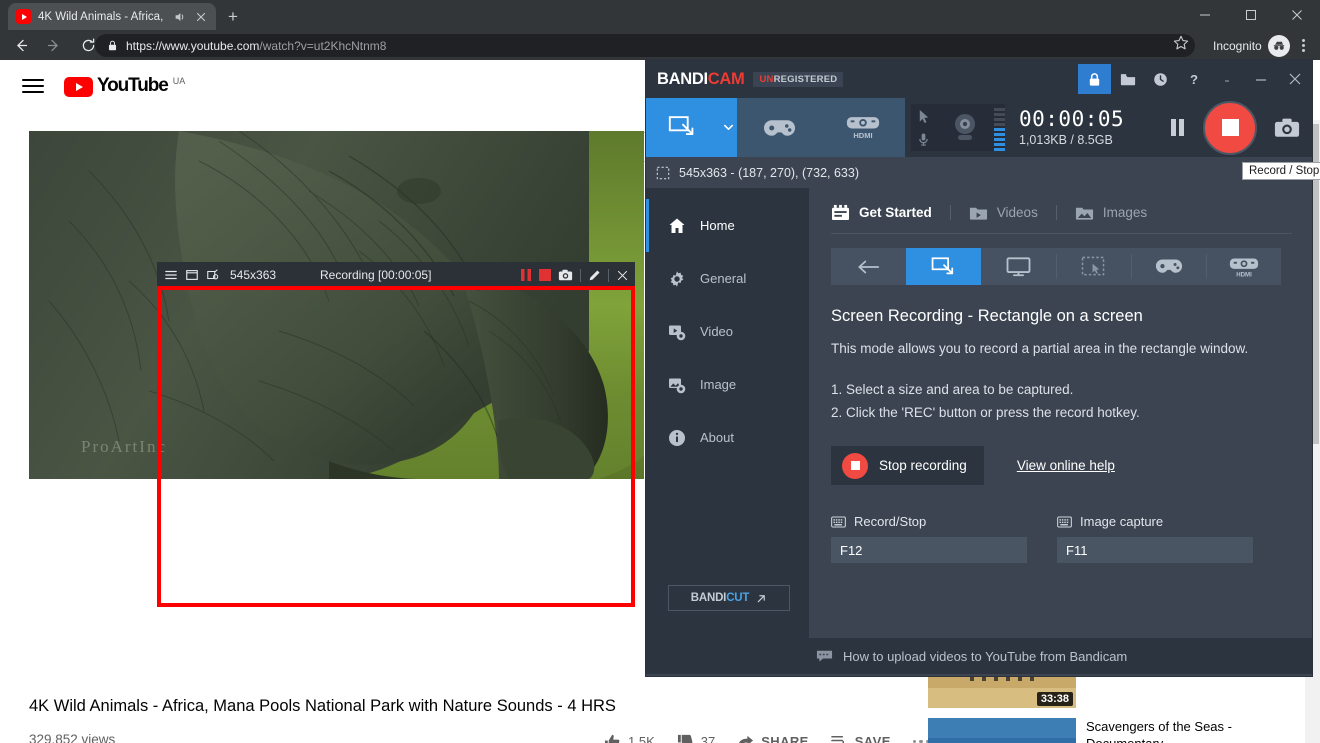  Describe the element at coordinates (201, 17) in the screenshot. I see `tab-close-icon` at that location.